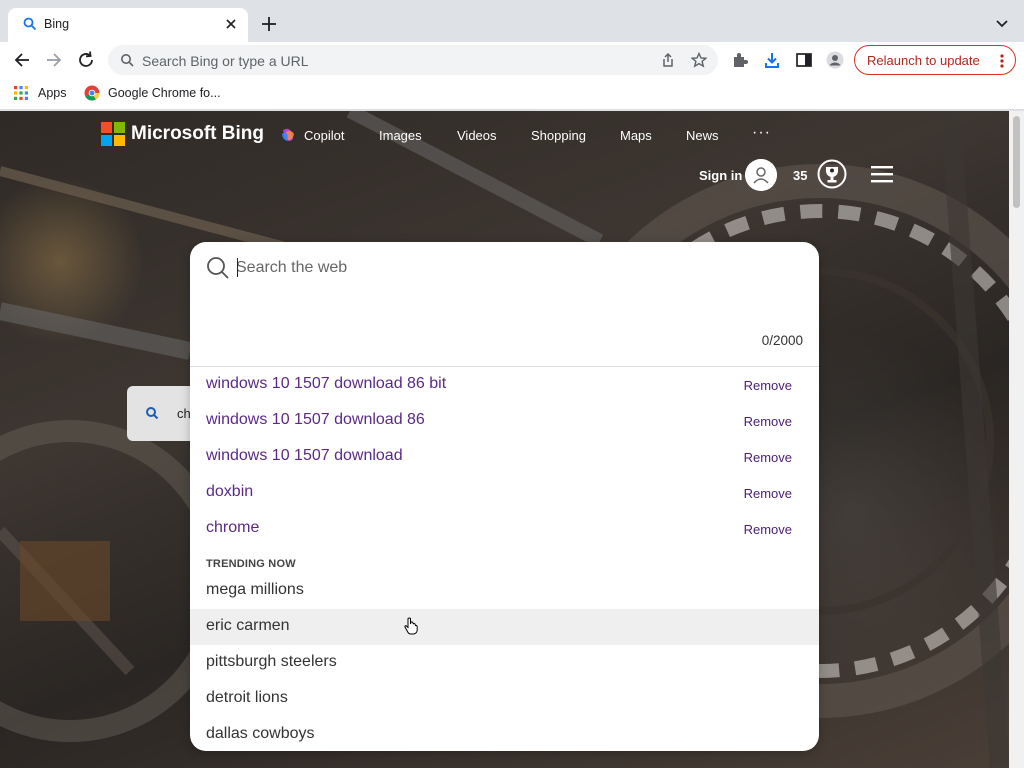  What do you see at coordinates (324, 135) in the screenshot?
I see `nav-copilot: Copilot` at bounding box center [324, 135].